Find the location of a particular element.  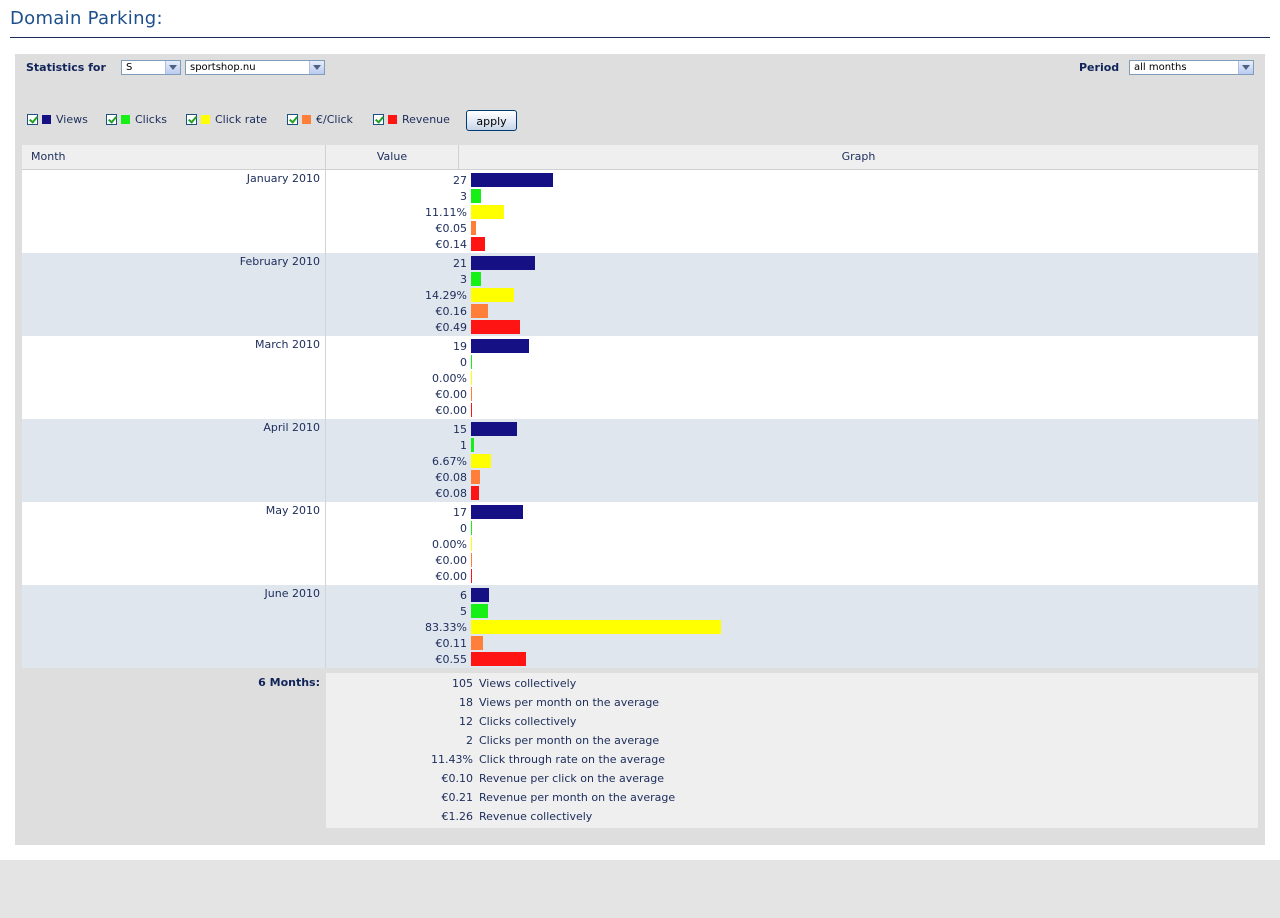

metric-value: 5 is located at coordinates (463, 611).